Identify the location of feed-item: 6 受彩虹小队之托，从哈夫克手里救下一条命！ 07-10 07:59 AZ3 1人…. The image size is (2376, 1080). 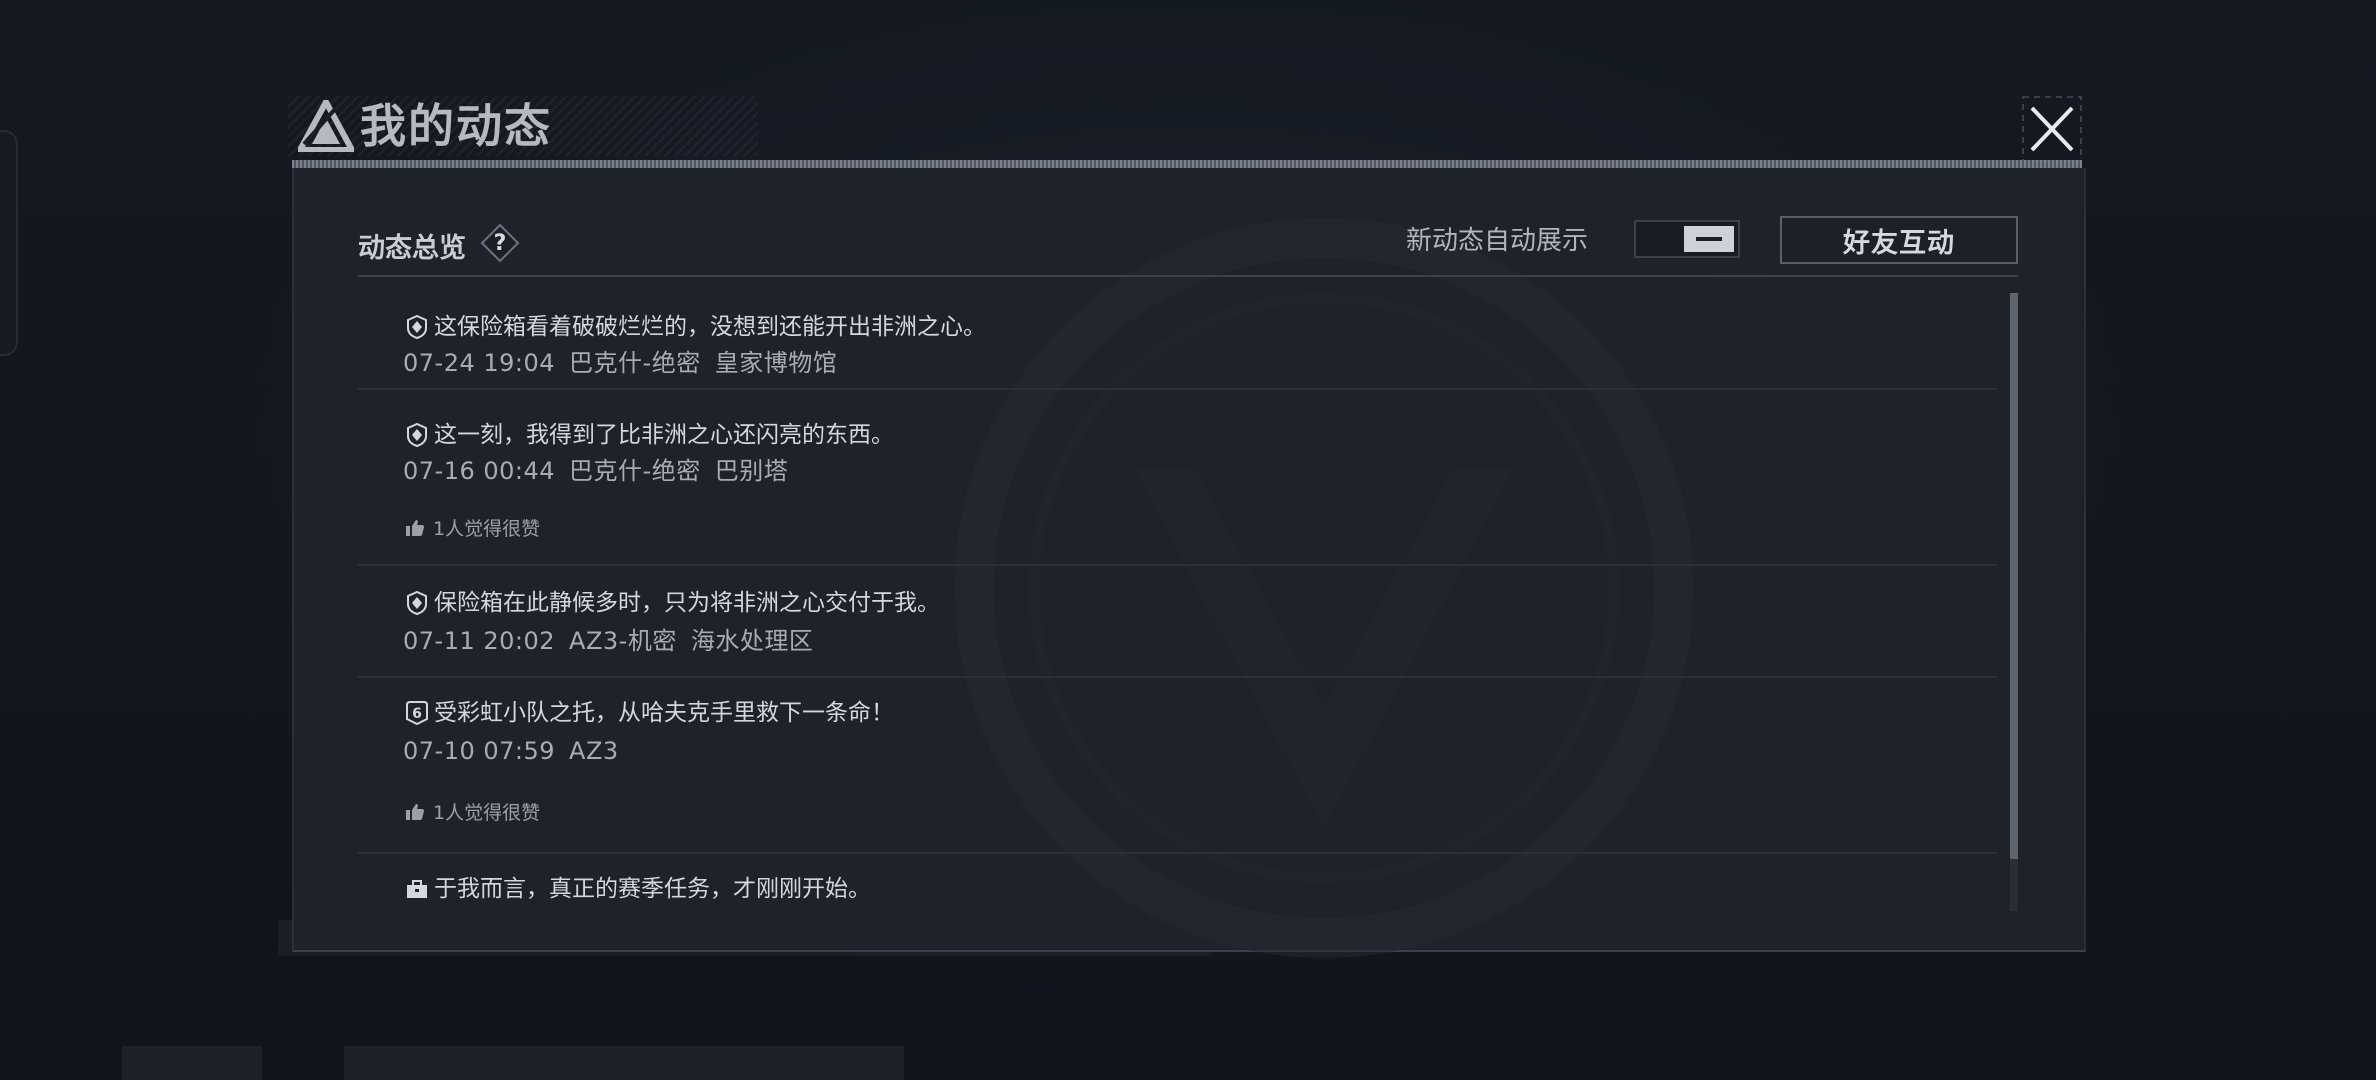
(1178, 766).